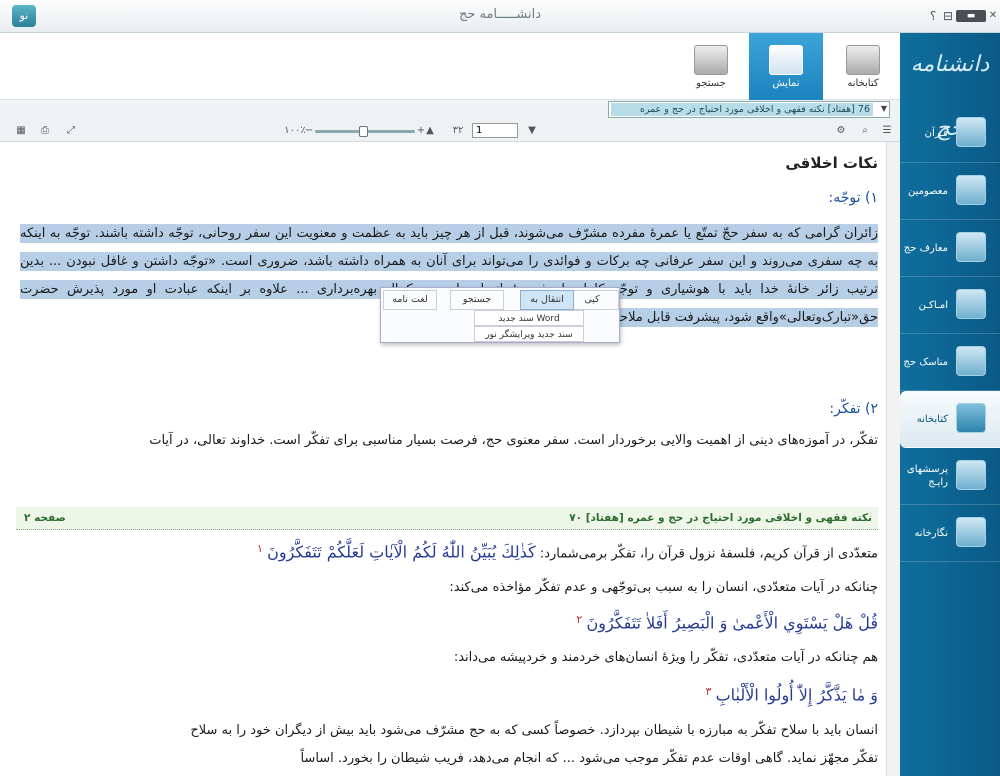 The image size is (1000, 776). I want to click on zoom-slider, so click(365, 131).